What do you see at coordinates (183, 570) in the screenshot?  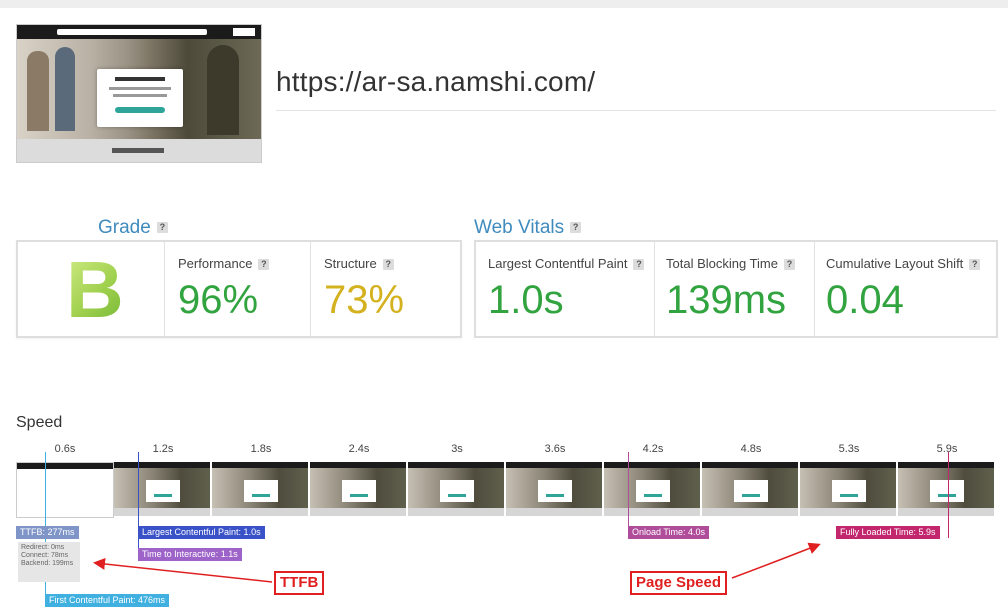 I see `ttfb-arrow` at bounding box center [183, 570].